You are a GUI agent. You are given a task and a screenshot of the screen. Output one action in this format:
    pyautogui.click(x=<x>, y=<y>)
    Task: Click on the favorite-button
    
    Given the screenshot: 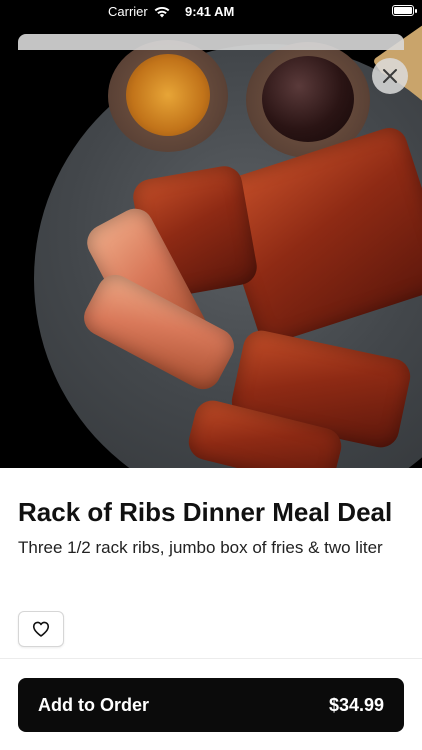 What is the action you would take?
    pyautogui.click(x=41, y=629)
    